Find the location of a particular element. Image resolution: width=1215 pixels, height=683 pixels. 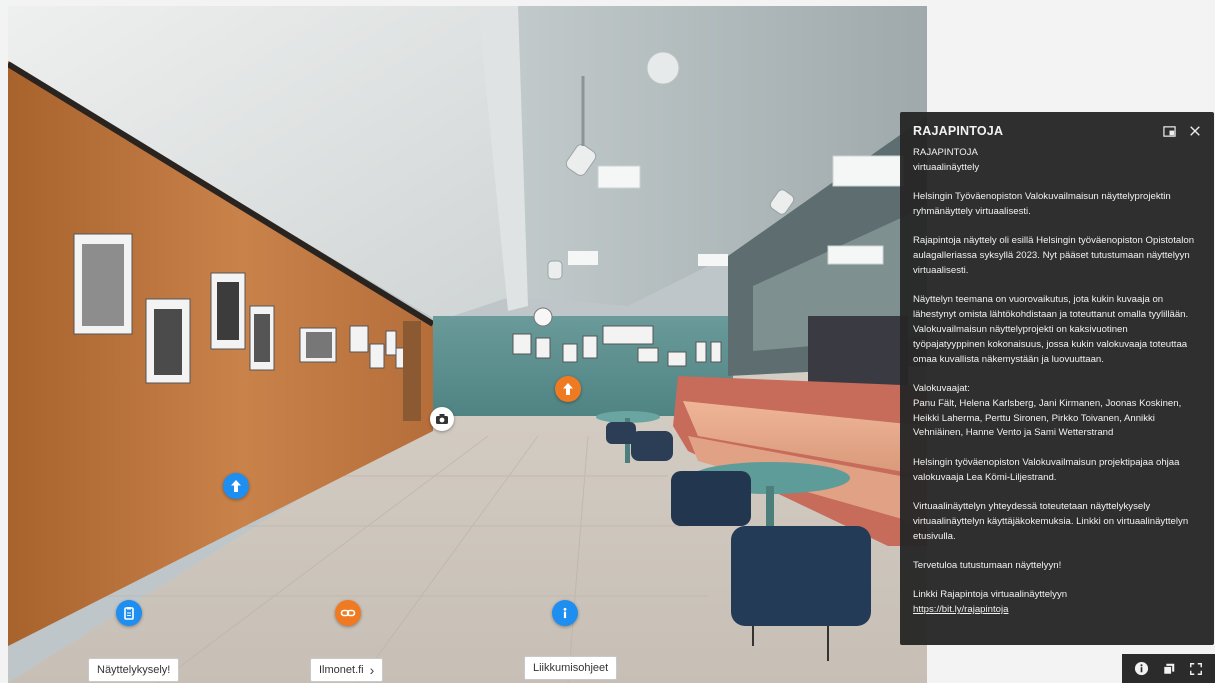

info-panel-header: RAJAPINTOJA is located at coordinates (1057, 131).